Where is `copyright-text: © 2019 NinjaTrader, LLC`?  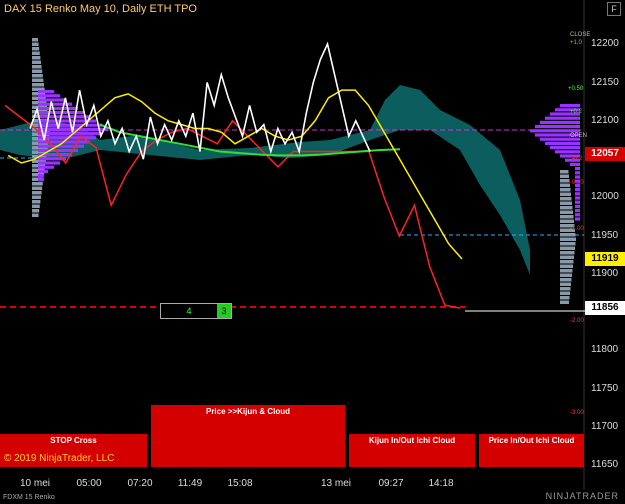
copyright-text: © 2019 NinjaTrader, LLC is located at coordinates (59, 458).